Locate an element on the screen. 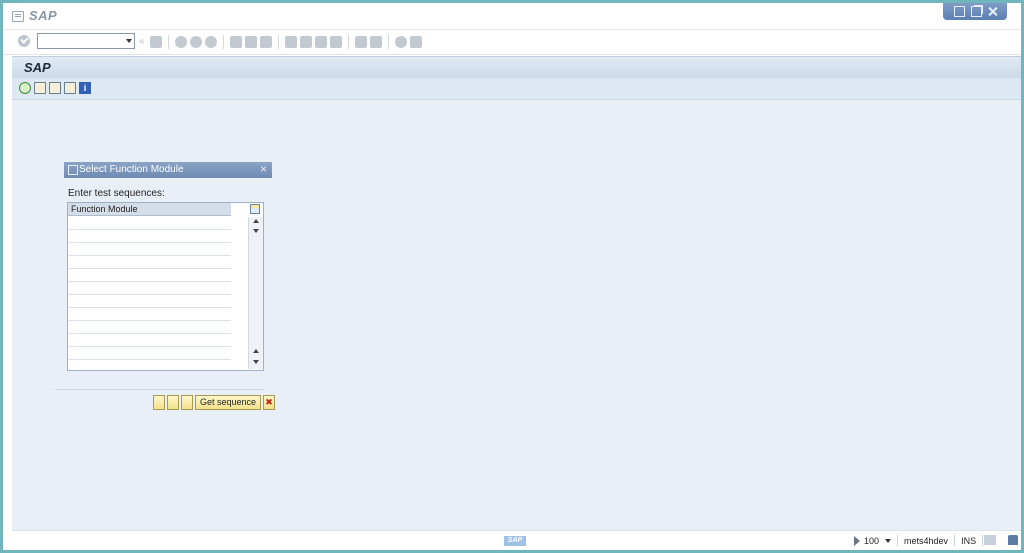 The width and height of the screenshot is (1024, 553). exit-icon is located at coordinates (196, 42).